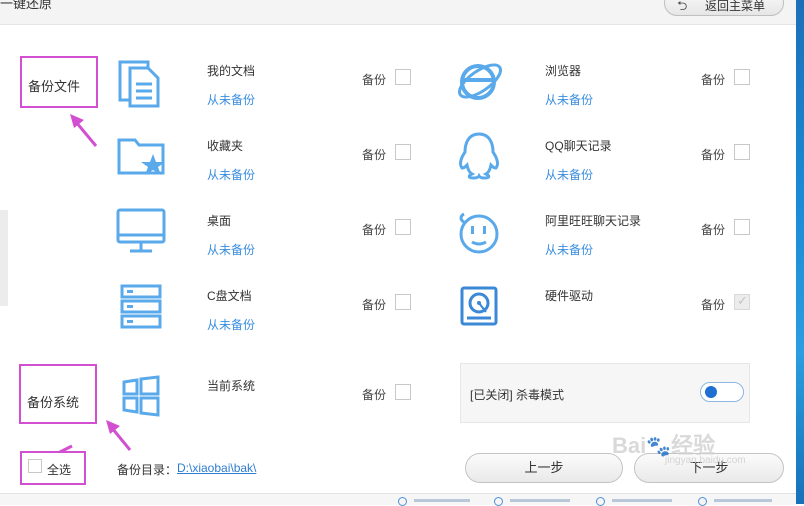 Image resolution: width=804 pixels, height=506 pixels. Describe the element at coordinates (141, 306) in the screenshot. I see `server-icon` at that location.